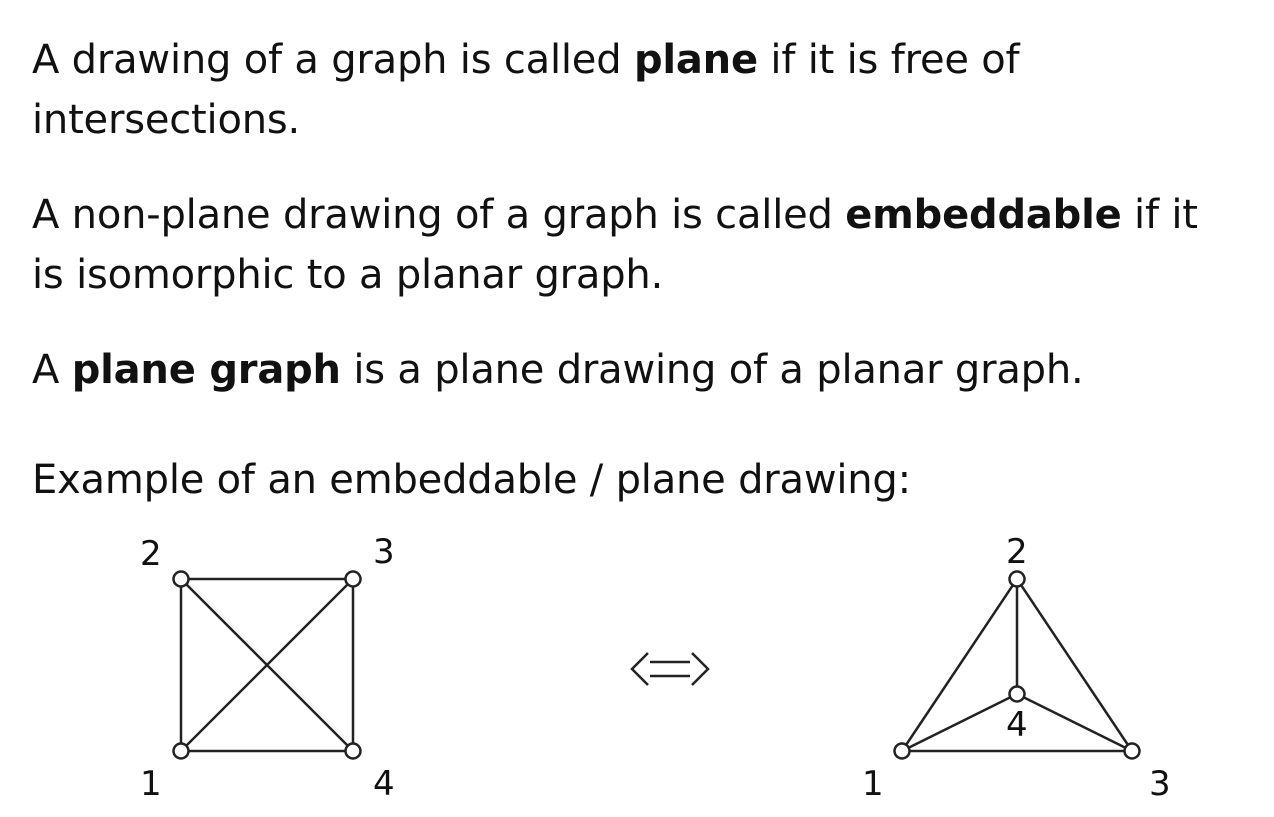  Describe the element at coordinates (151, 554) in the screenshot. I see `left-label-2: 2` at that location.